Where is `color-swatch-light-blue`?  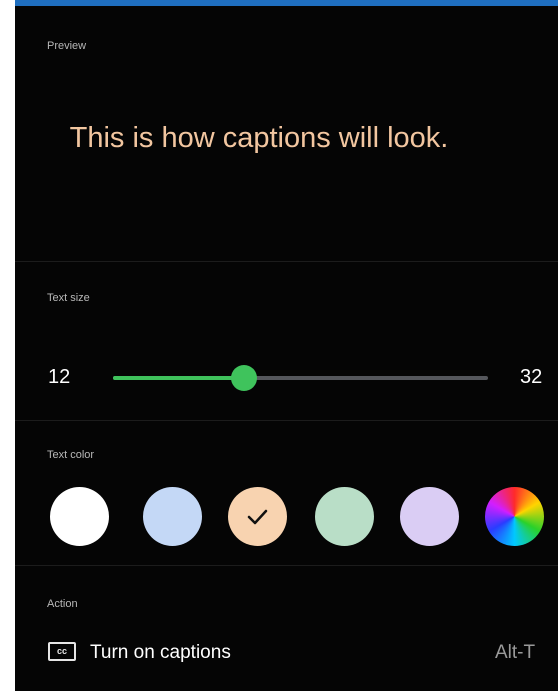
color-swatch-light-blue is located at coordinates (172, 516).